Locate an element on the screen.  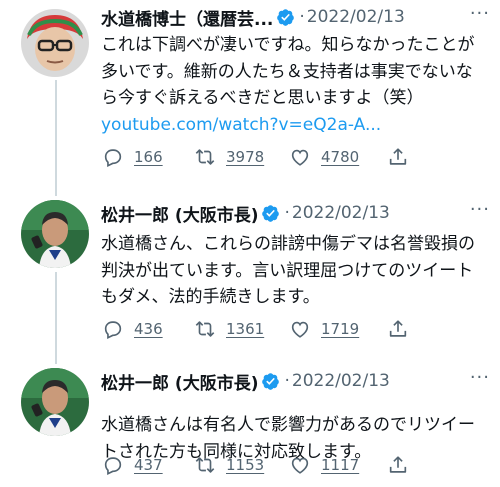
like-count: 1719 is located at coordinates (340, 329).